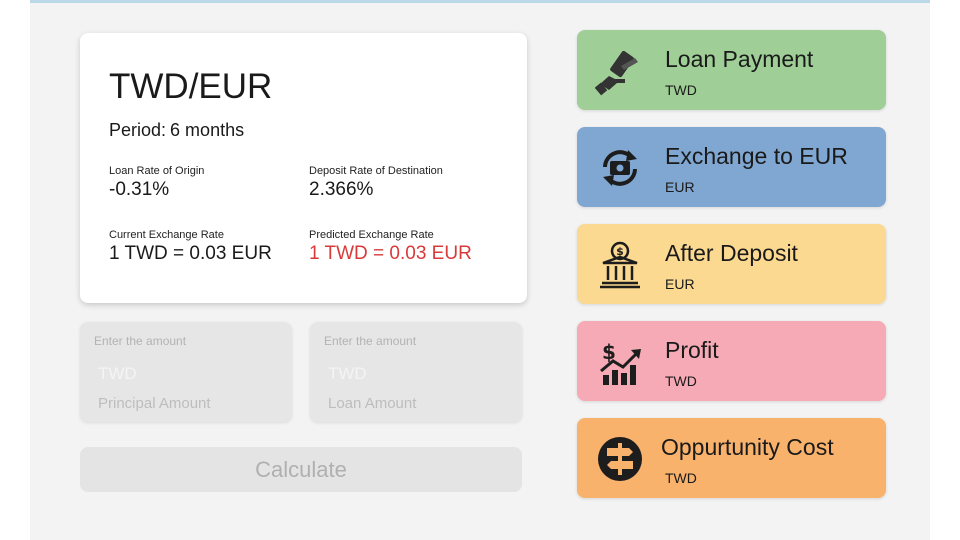 The height and width of the screenshot is (540, 960). Describe the element at coordinates (731, 253) in the screenshot. I see `after-deposit-title: After Deposit` at that location.